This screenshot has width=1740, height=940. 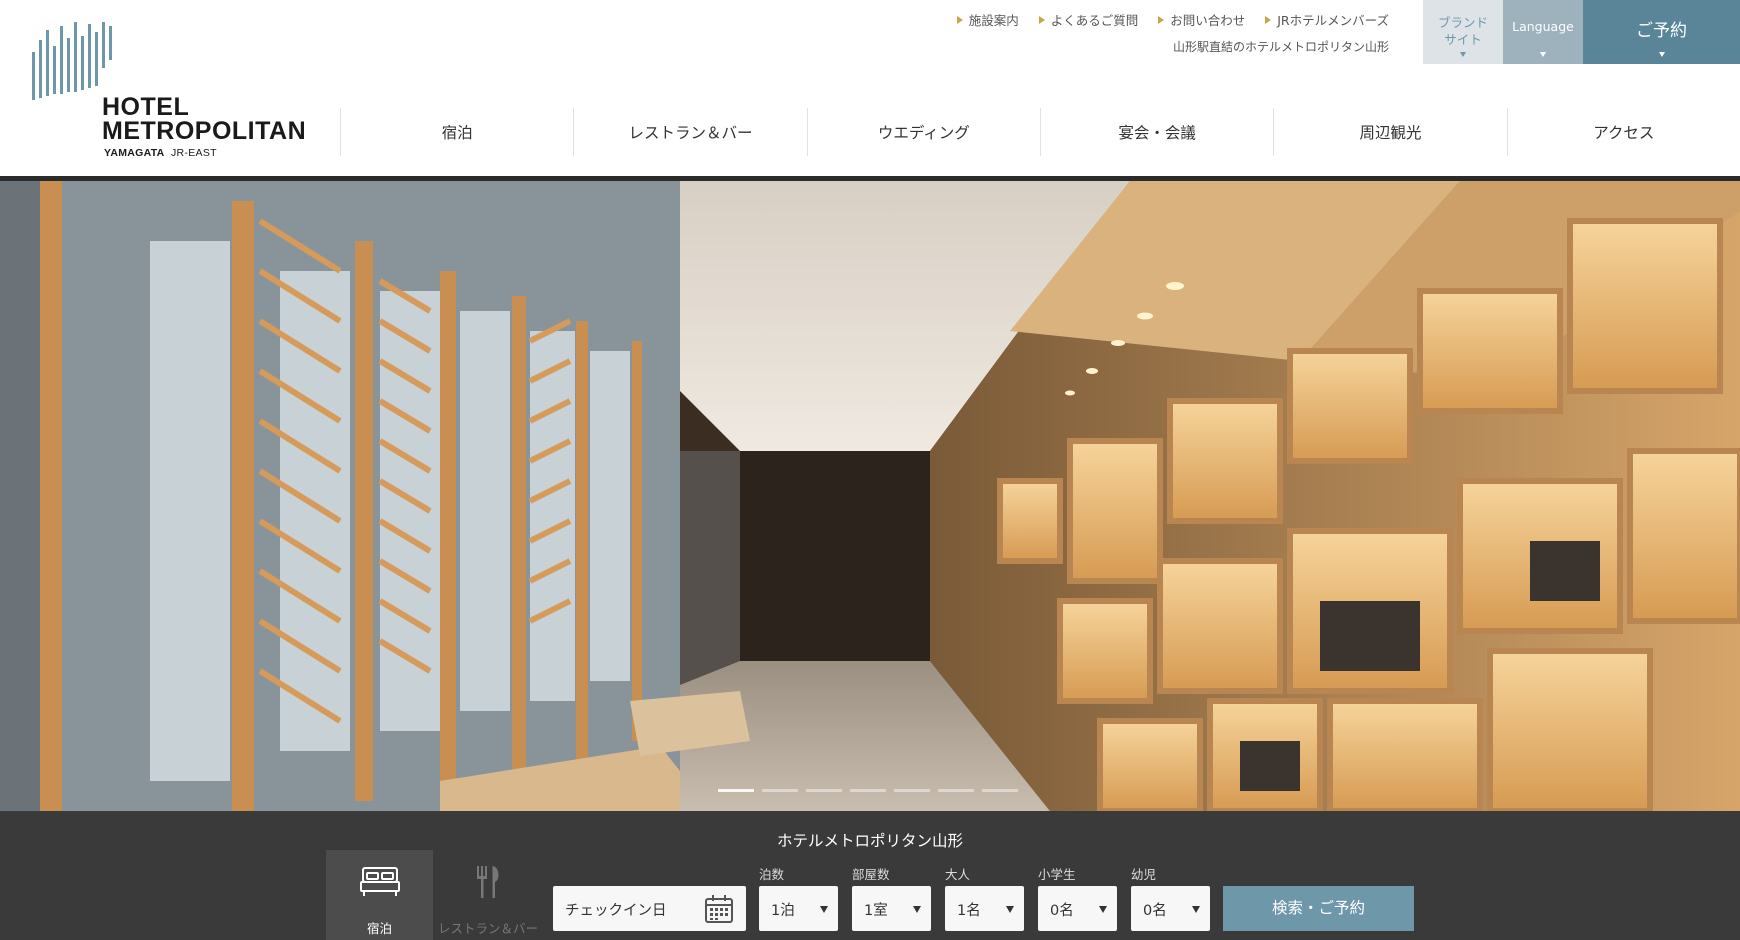 I want to click on tab-stay-label: 宿泊, so click(x=379, y=928).